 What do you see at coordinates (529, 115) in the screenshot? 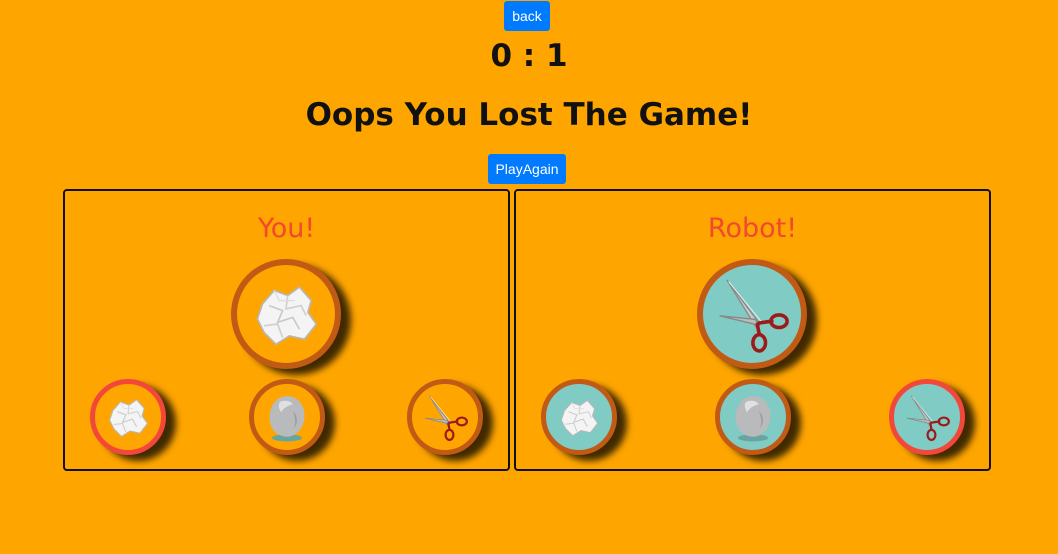
I see `game-result-message: Oops You Lost The Game!` at bounding box center [529, 115].